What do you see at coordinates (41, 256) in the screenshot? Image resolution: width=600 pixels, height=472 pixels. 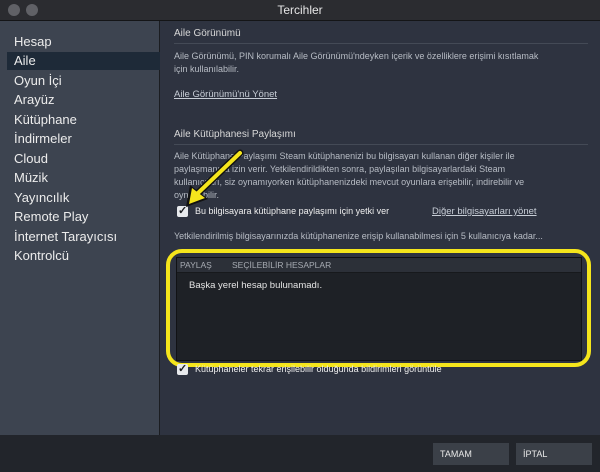 I see `sidebar-item-kontrolcu: Kontrolcü` at bounding box center [41, 256].